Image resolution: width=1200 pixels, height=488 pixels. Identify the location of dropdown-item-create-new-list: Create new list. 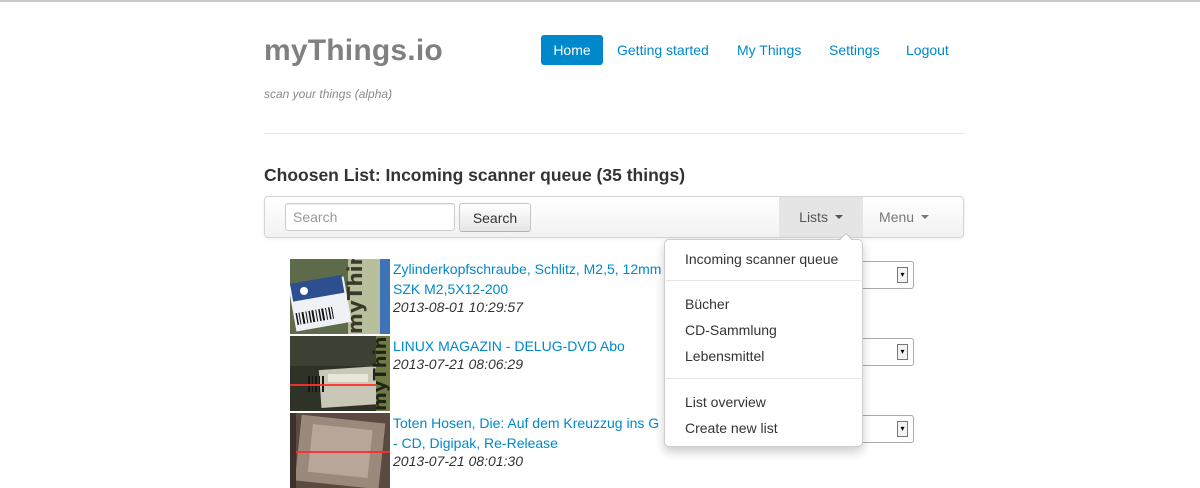
(731, 428).